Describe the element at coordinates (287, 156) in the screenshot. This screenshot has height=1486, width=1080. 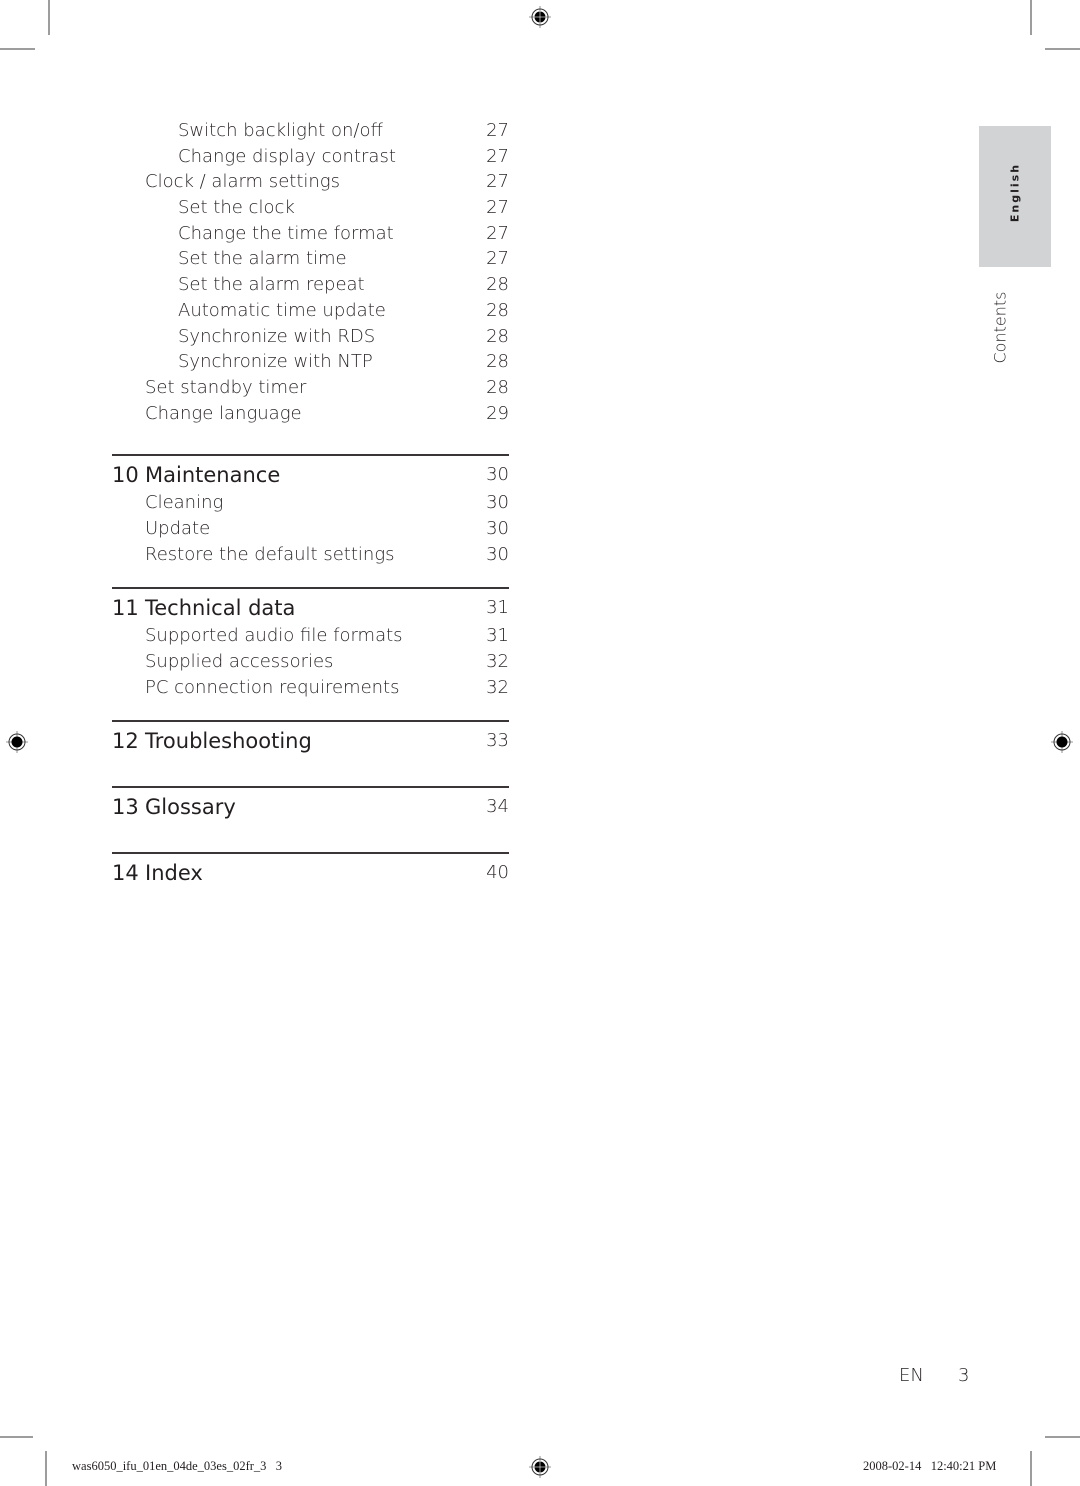
I see `toc-entry-title: Change display contrast` at that location.